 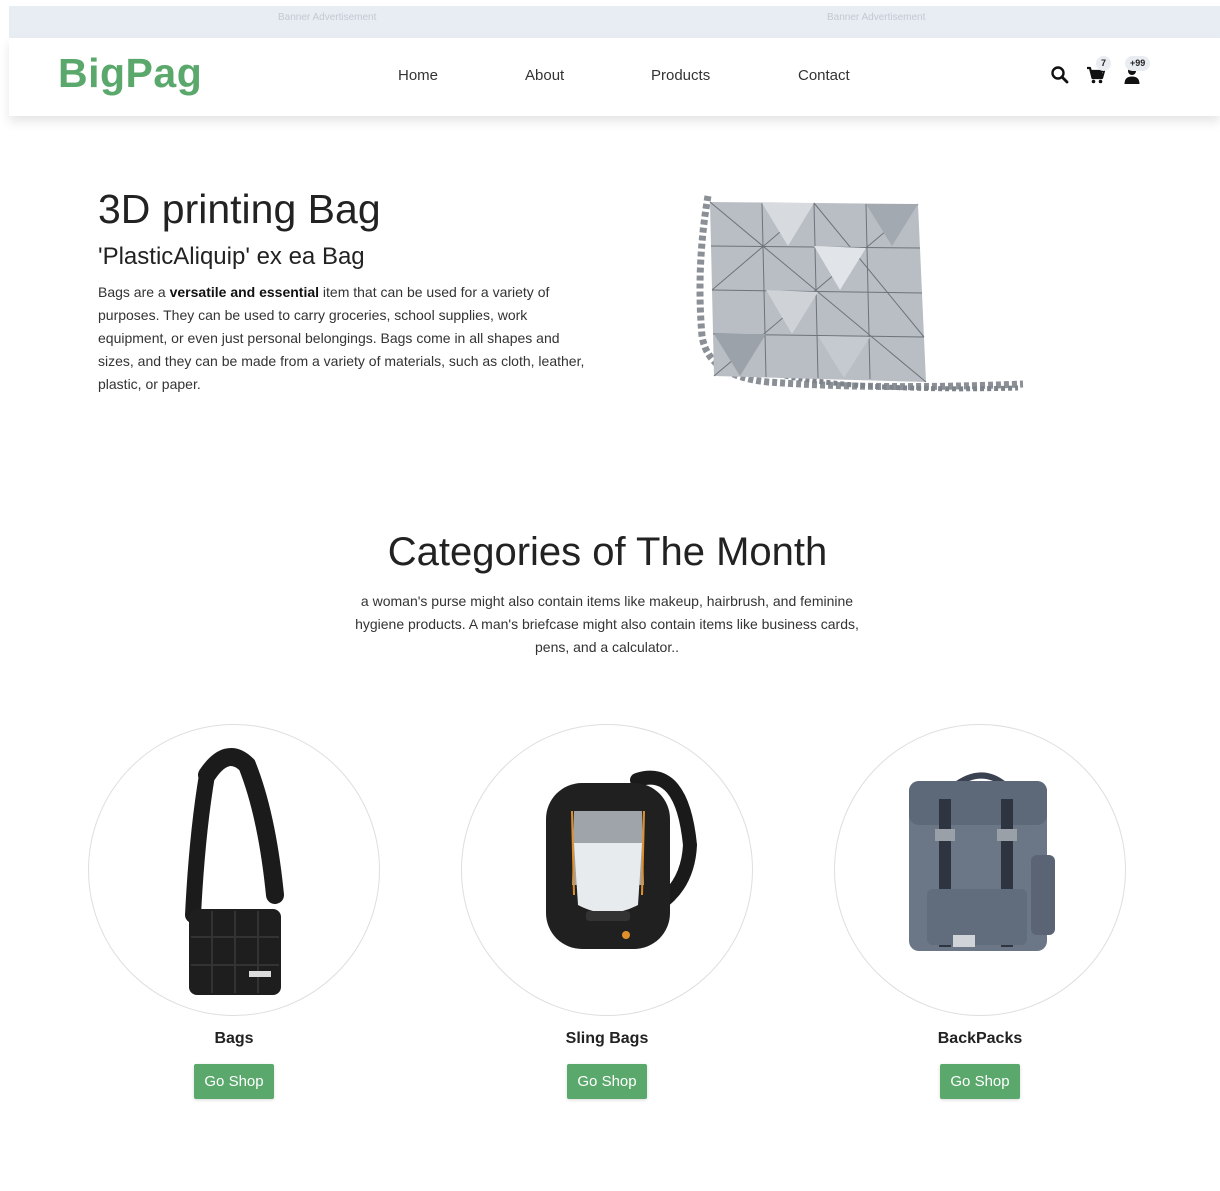 I want to click on category-card-sling-bags: Sling Bags Go Shop, so click(x=607, y=911).